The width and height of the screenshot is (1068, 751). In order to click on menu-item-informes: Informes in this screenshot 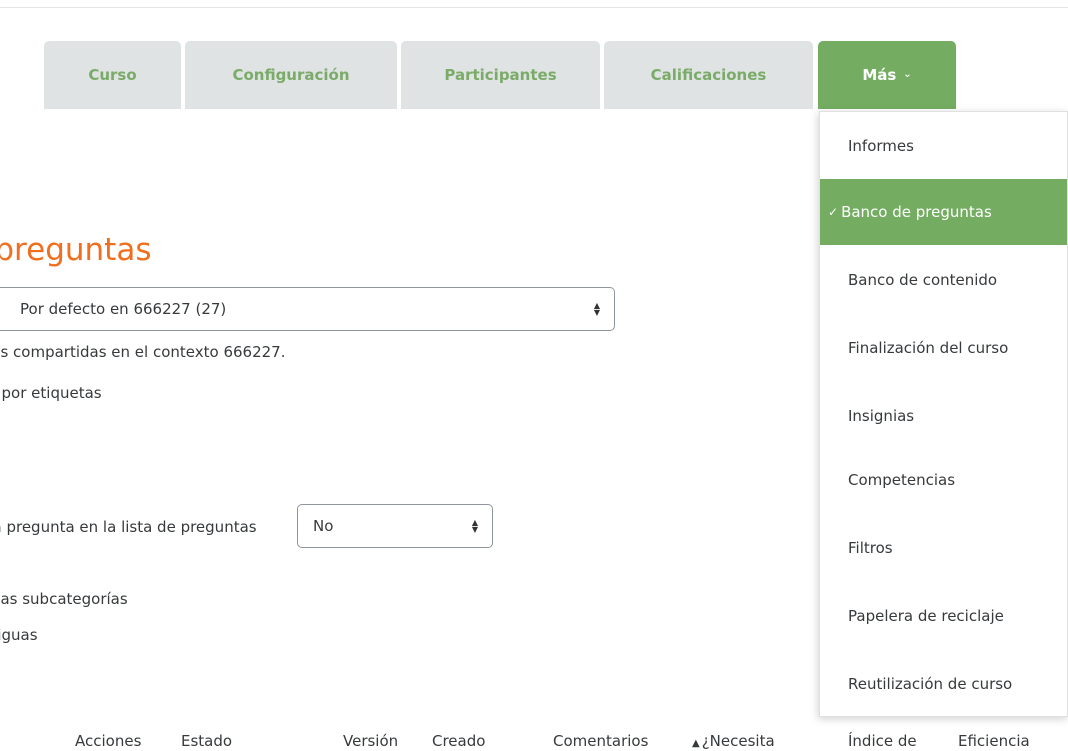, I will do `click(943, 146)`.